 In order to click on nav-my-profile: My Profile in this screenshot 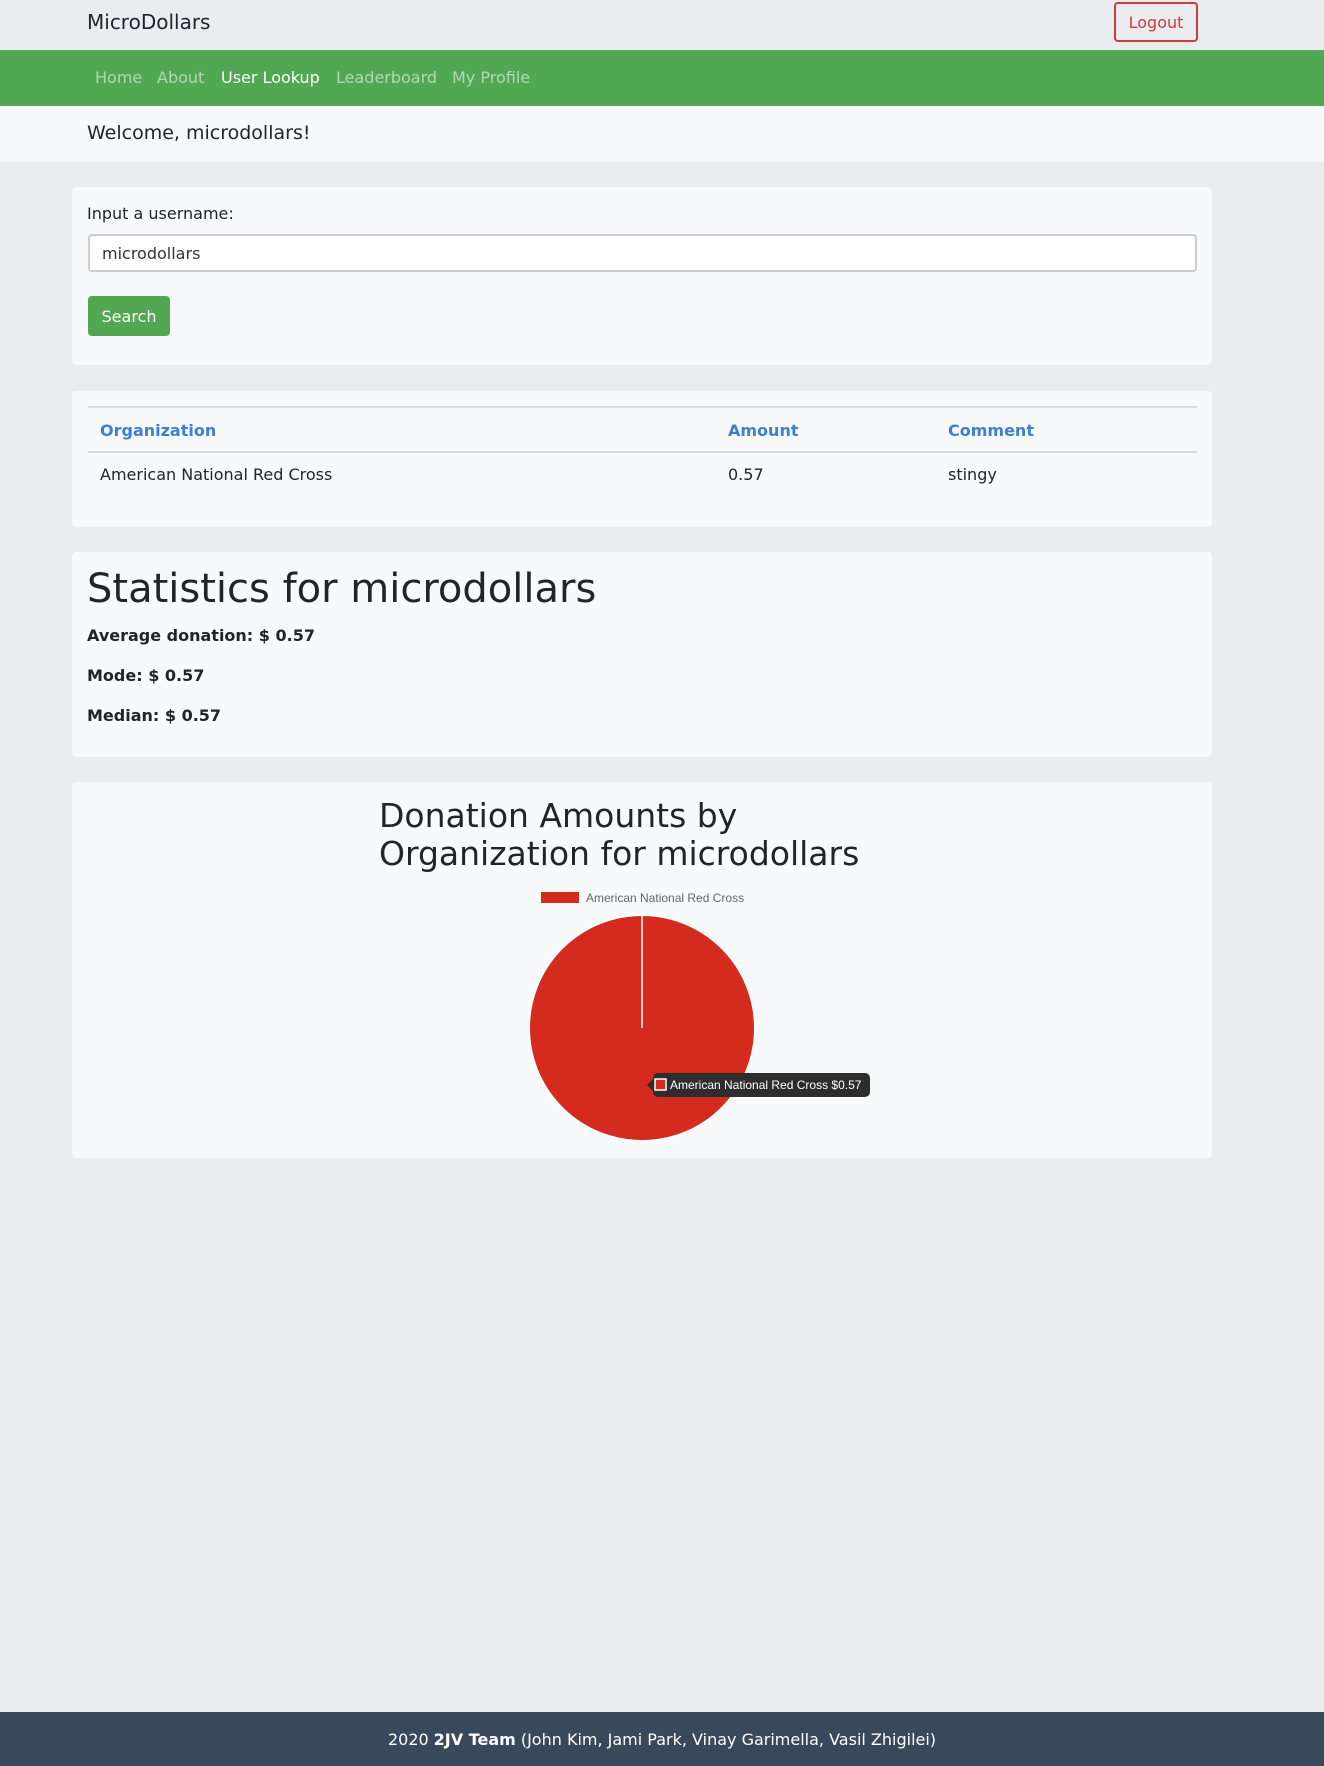, I will do `click(491, 77)`.